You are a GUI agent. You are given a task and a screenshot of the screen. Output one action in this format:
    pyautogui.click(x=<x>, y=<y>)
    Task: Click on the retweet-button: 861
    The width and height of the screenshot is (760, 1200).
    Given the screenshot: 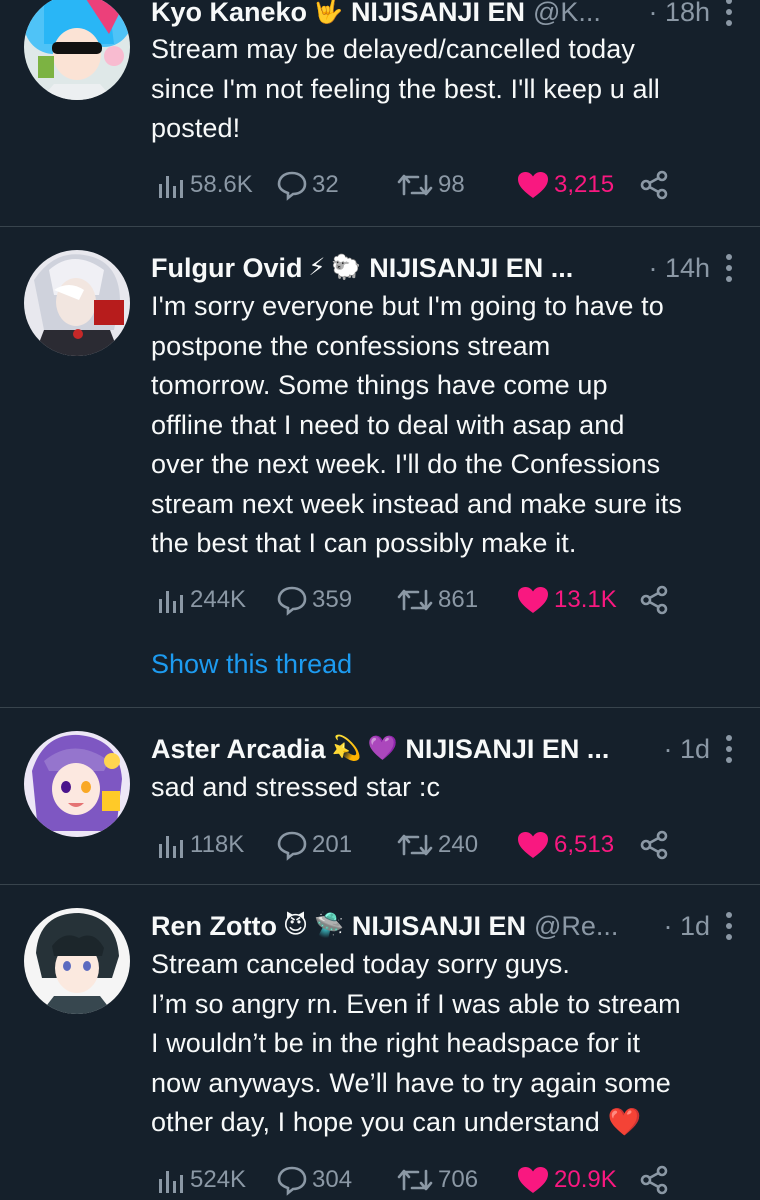 What is the action you would take?
    pyautogui.click(x=437, y=600)
    